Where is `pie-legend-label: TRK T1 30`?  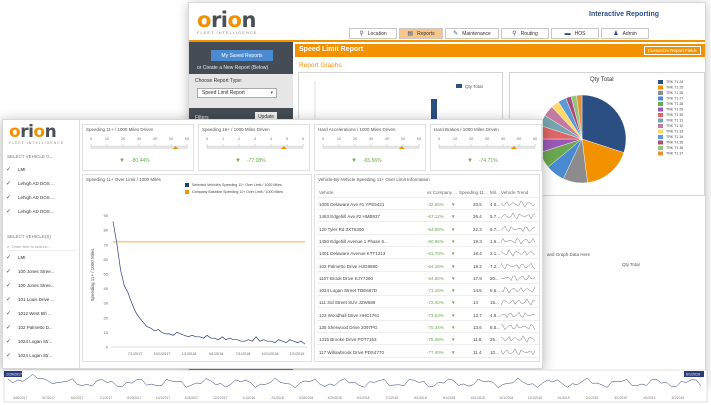
pie-legend-label: TRK T1 30 is located at coordinates (674, 115).